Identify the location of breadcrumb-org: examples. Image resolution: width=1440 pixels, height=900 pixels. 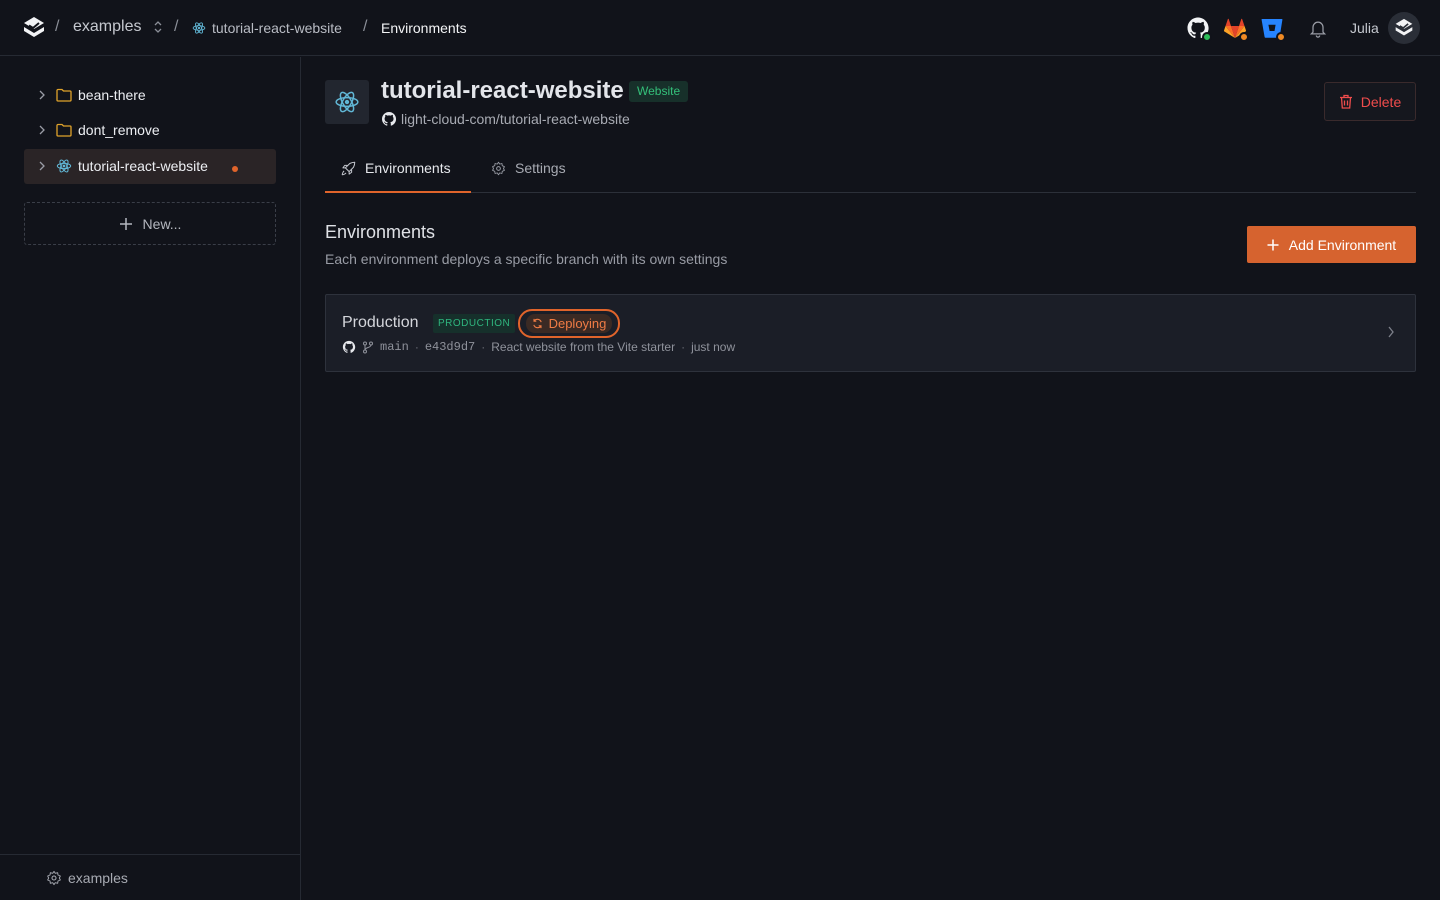
(118, 27).